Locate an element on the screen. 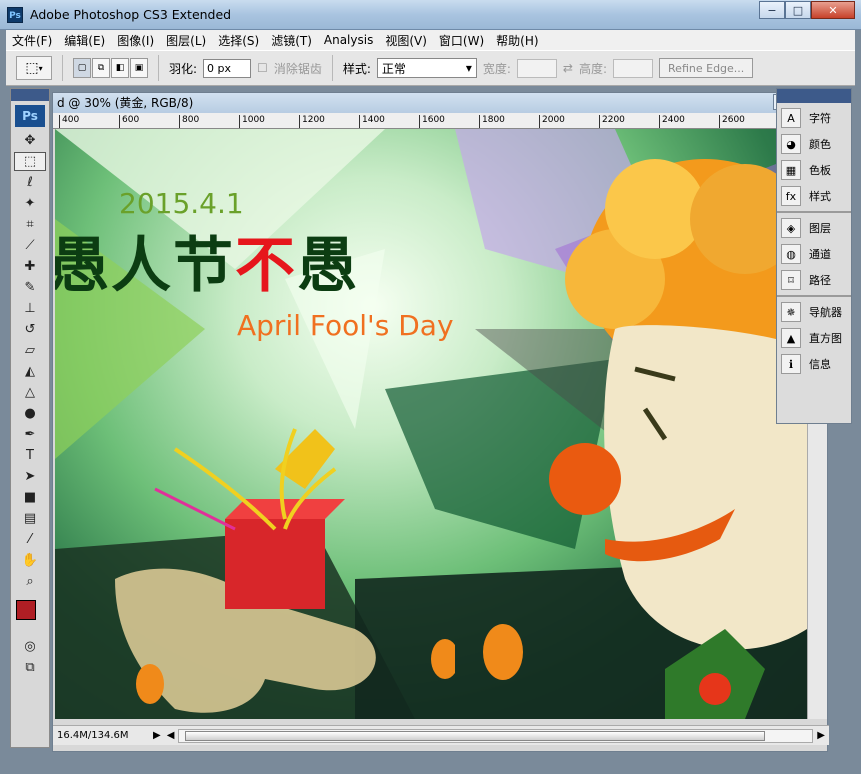 Image resolution: width=861 pixels, height=774 pixels. minimize-button: − is located at coordinates (772, 10).